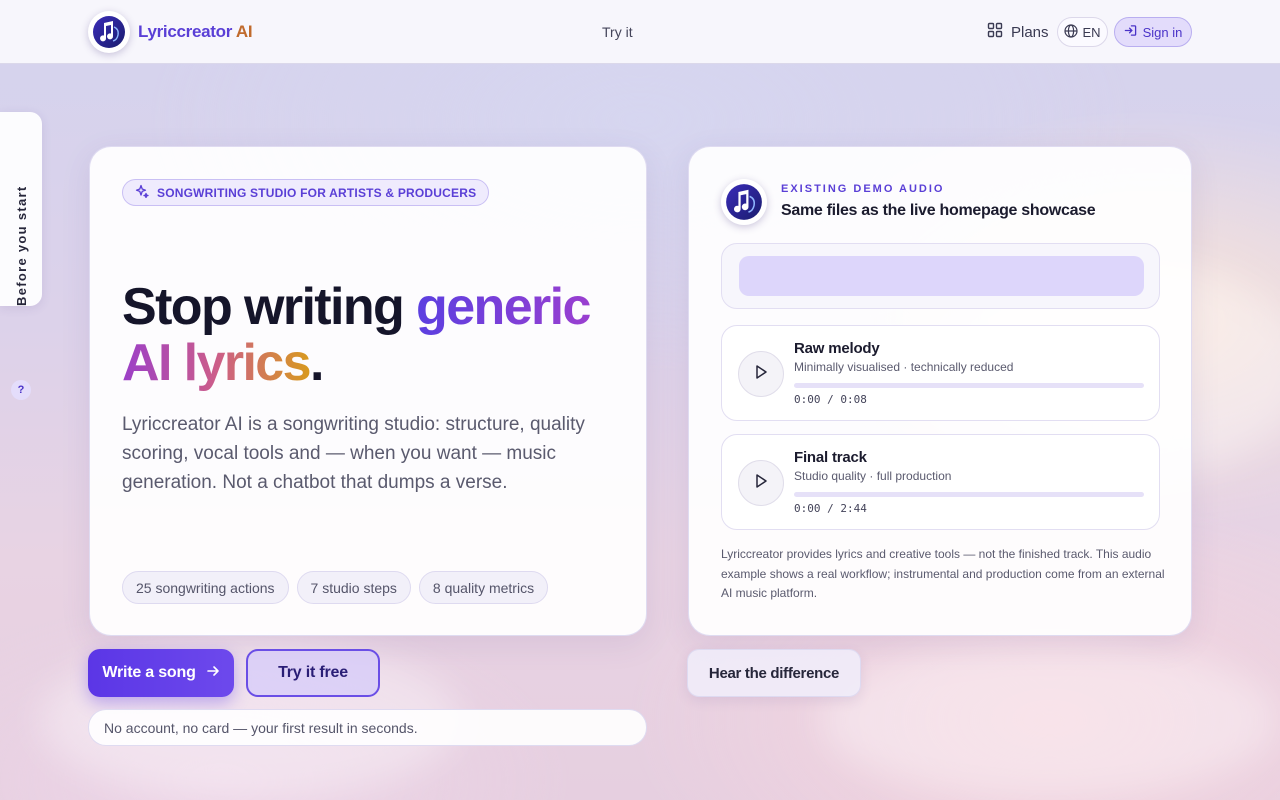 The height and width of the screenshot is (800, 1280). Describe the element at coordinates (837, 348) in the screenshot. I see `track-name: Raw melody` at that location.